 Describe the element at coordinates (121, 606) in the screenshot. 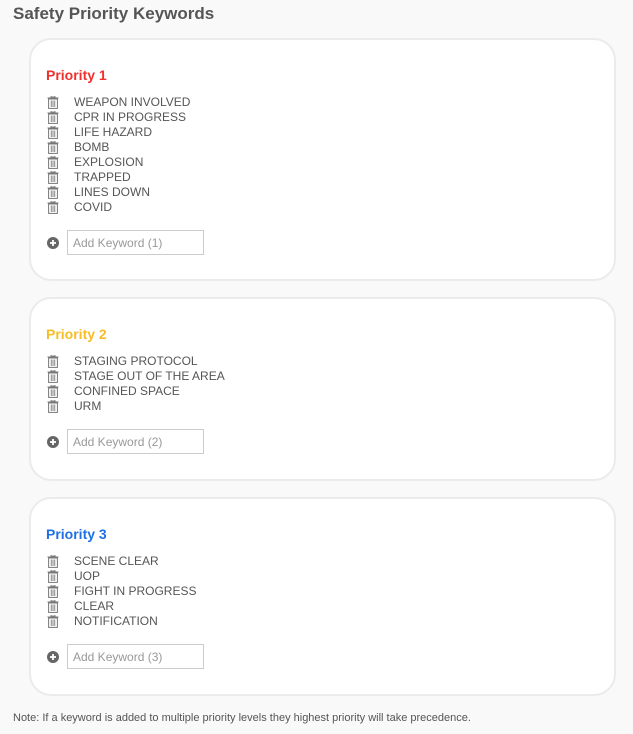

I see `keyword-item: CLEAR` at that location.